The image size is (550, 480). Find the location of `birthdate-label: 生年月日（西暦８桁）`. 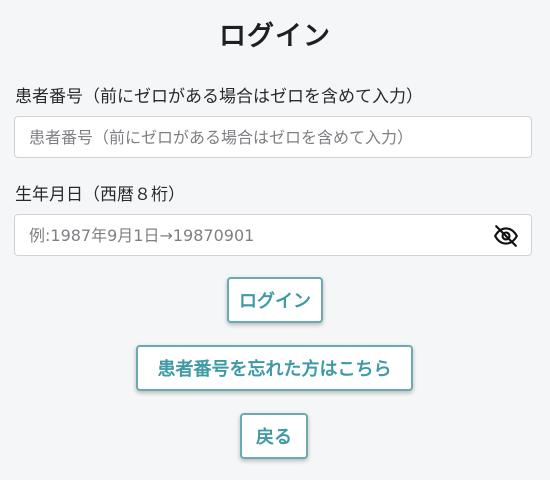

birthdate-label: 生年月日（西暦８桁） is located at coordinates (100, 195).